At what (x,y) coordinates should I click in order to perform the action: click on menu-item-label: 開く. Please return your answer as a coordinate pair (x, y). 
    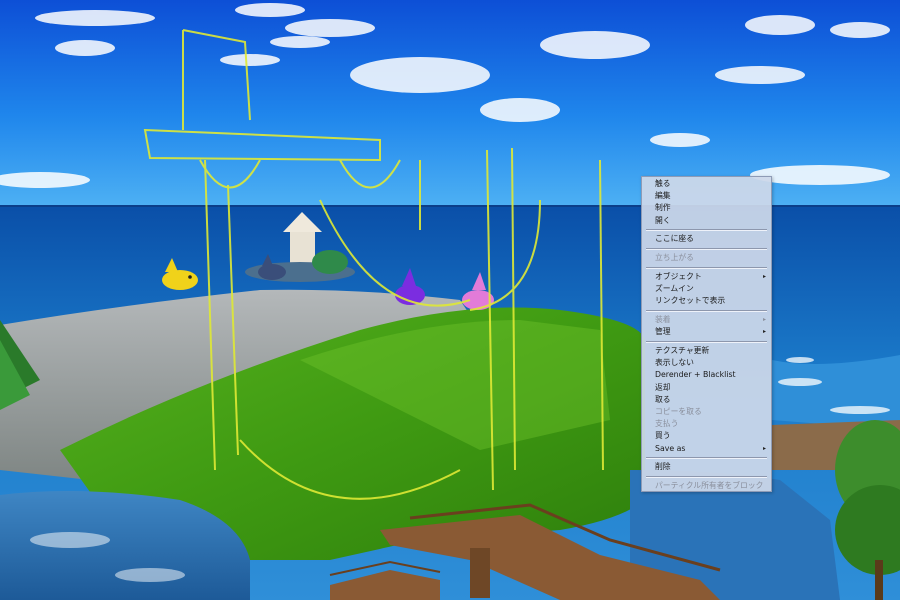
    Looking at the image, I should click on (663, 220).